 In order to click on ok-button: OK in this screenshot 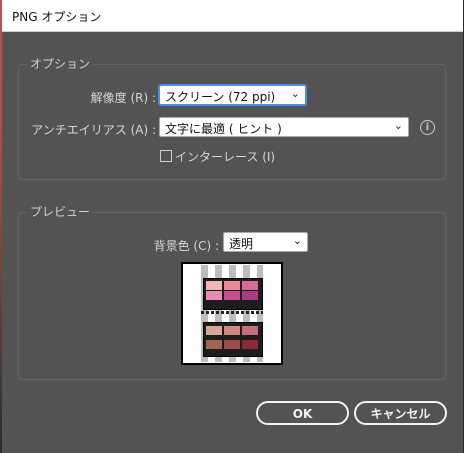, I will do `click(302, 413)`.